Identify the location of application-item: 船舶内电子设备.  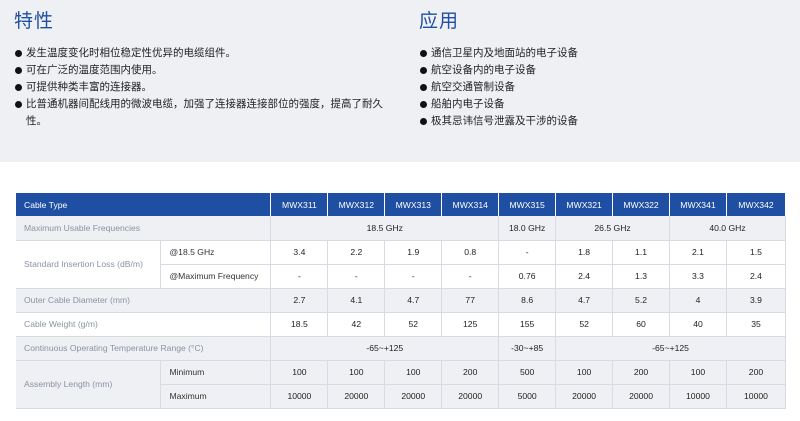
(604, 104).